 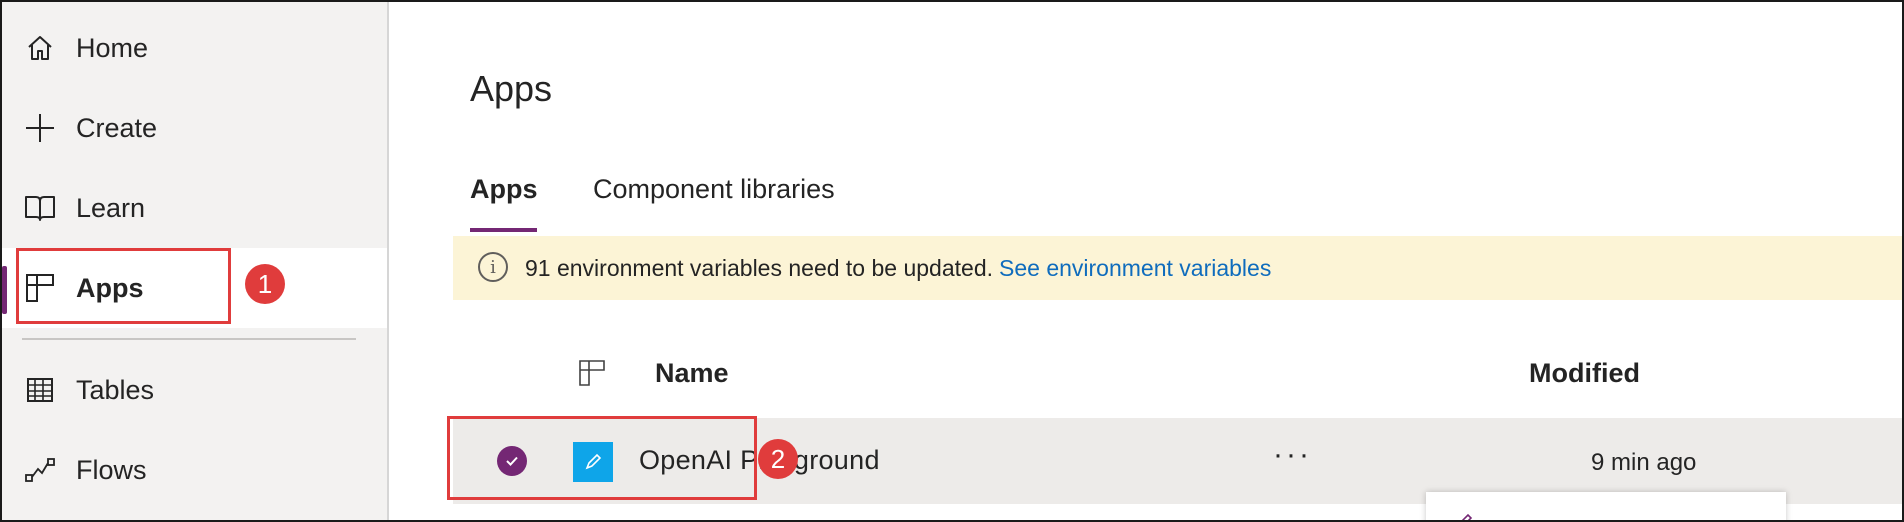 I want to click on book-icon, so click(x=40, y=208).